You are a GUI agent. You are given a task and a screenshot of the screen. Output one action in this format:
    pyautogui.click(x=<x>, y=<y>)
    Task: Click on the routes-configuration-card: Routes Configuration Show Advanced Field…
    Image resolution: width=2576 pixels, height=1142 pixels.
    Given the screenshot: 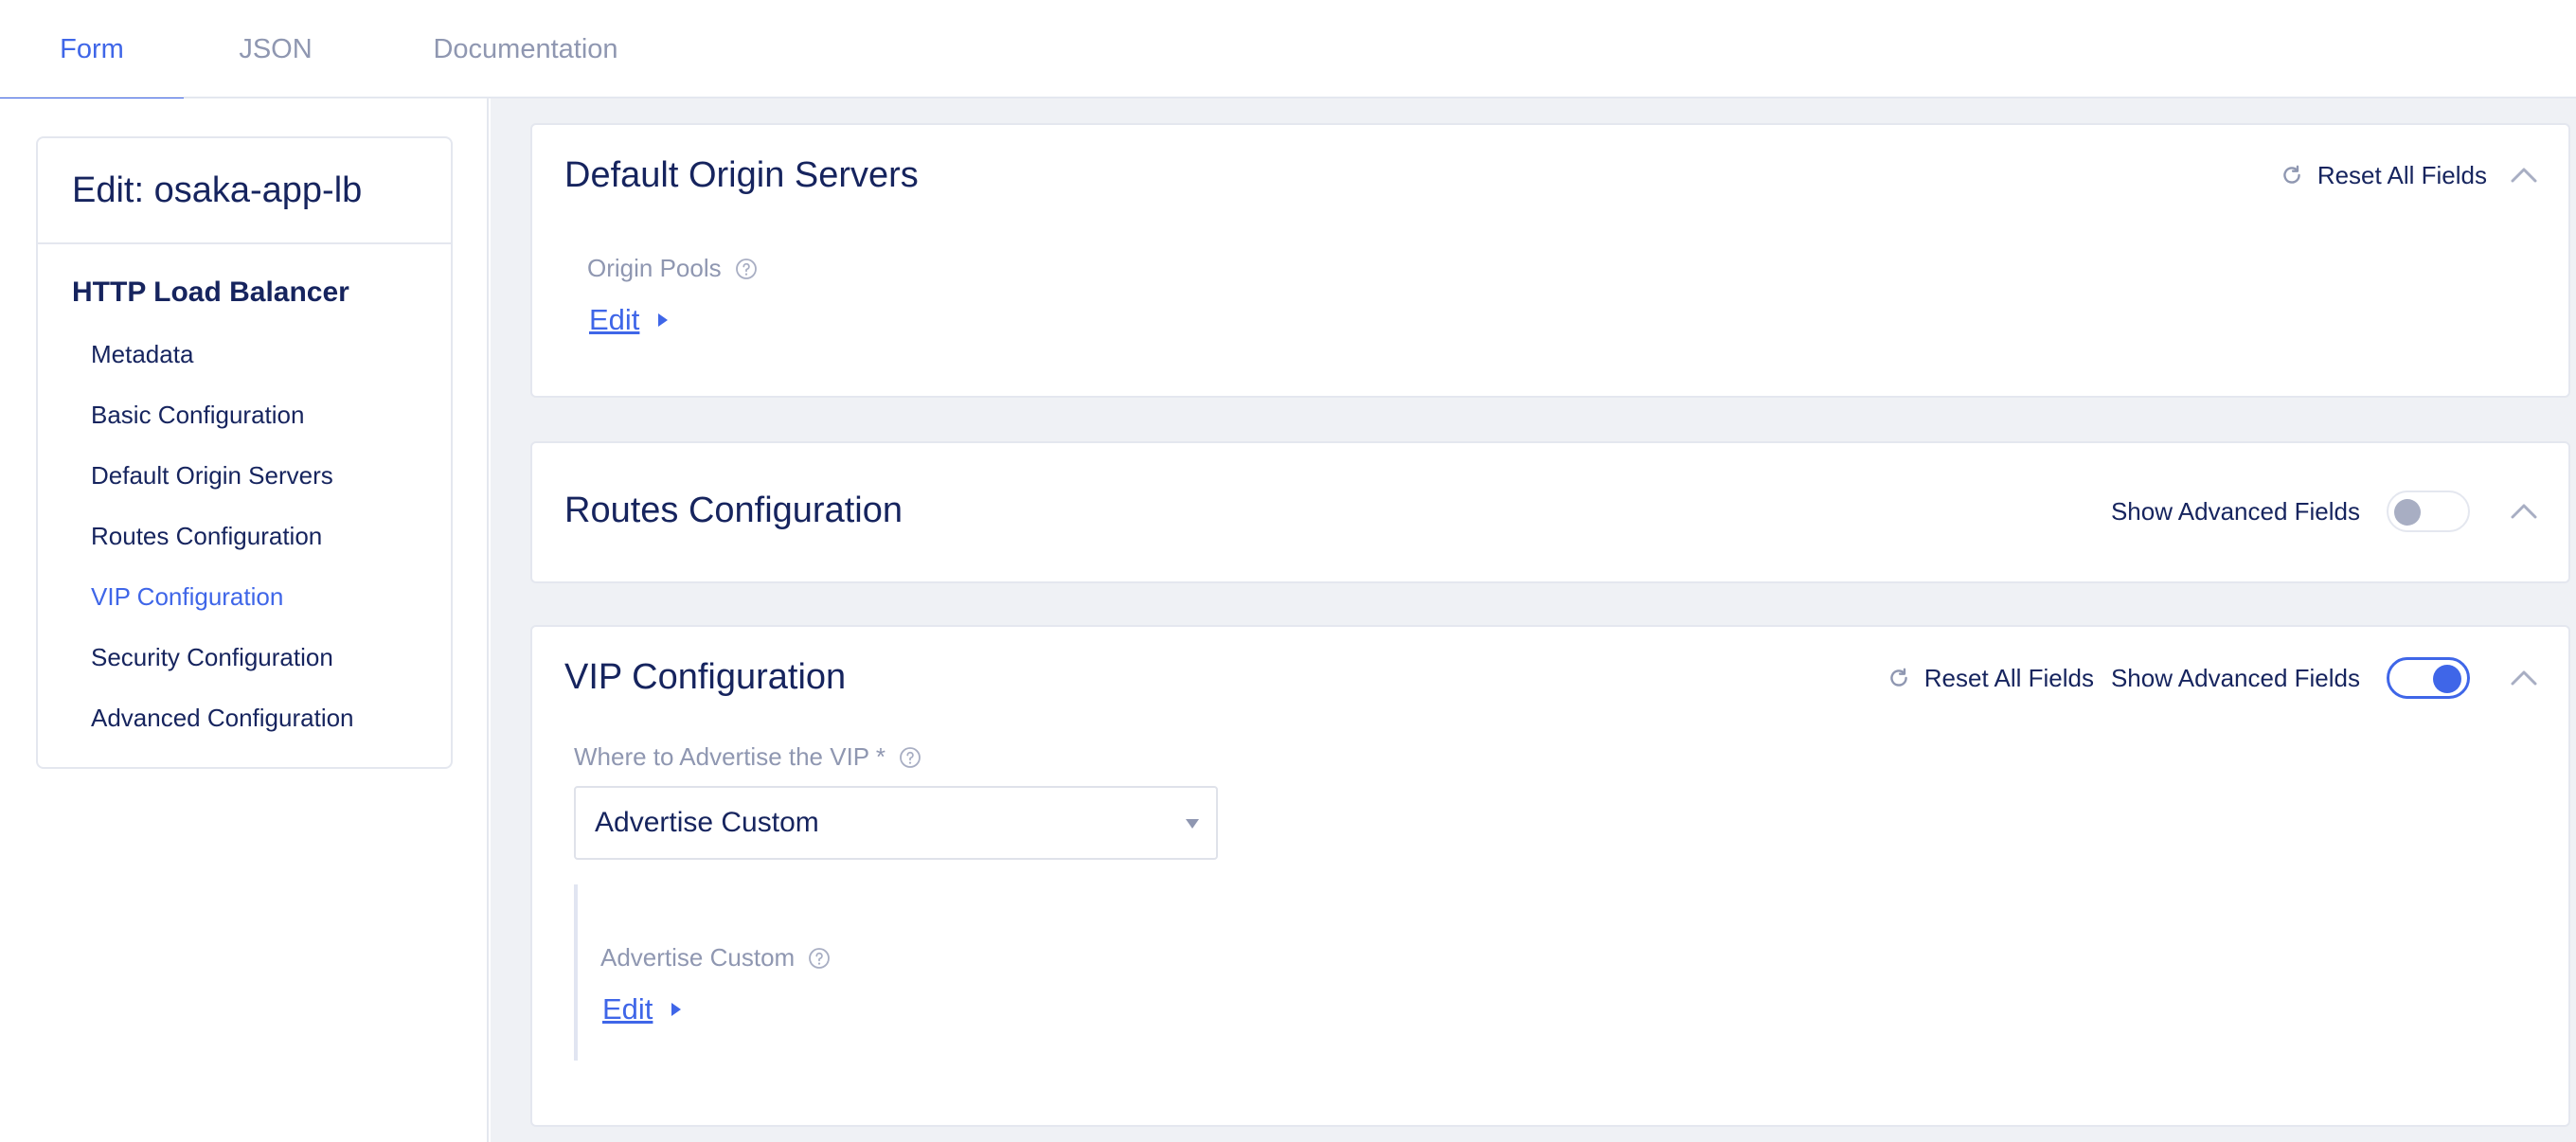 What is the action you would take?
    pyautogui.click(x=1550, y=512)
    